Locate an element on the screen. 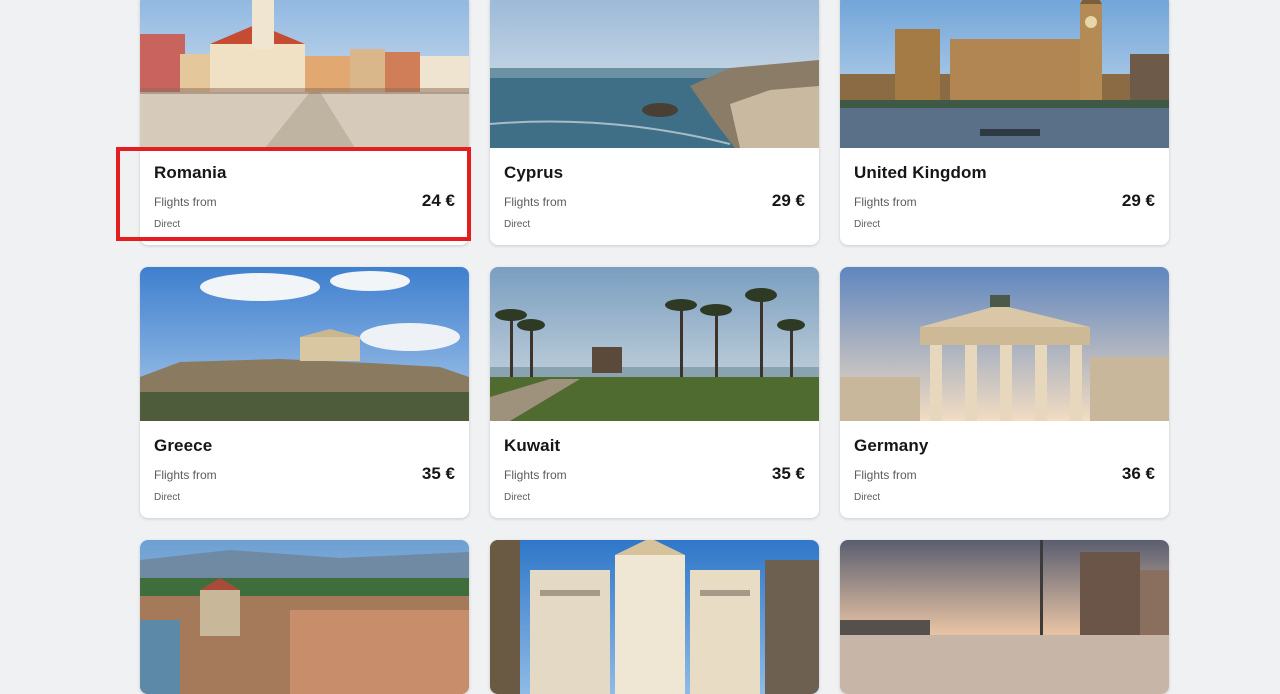 This screenshot has height=694, width=1280. destination-name: Cyprus is located at coordinates (534, 172).